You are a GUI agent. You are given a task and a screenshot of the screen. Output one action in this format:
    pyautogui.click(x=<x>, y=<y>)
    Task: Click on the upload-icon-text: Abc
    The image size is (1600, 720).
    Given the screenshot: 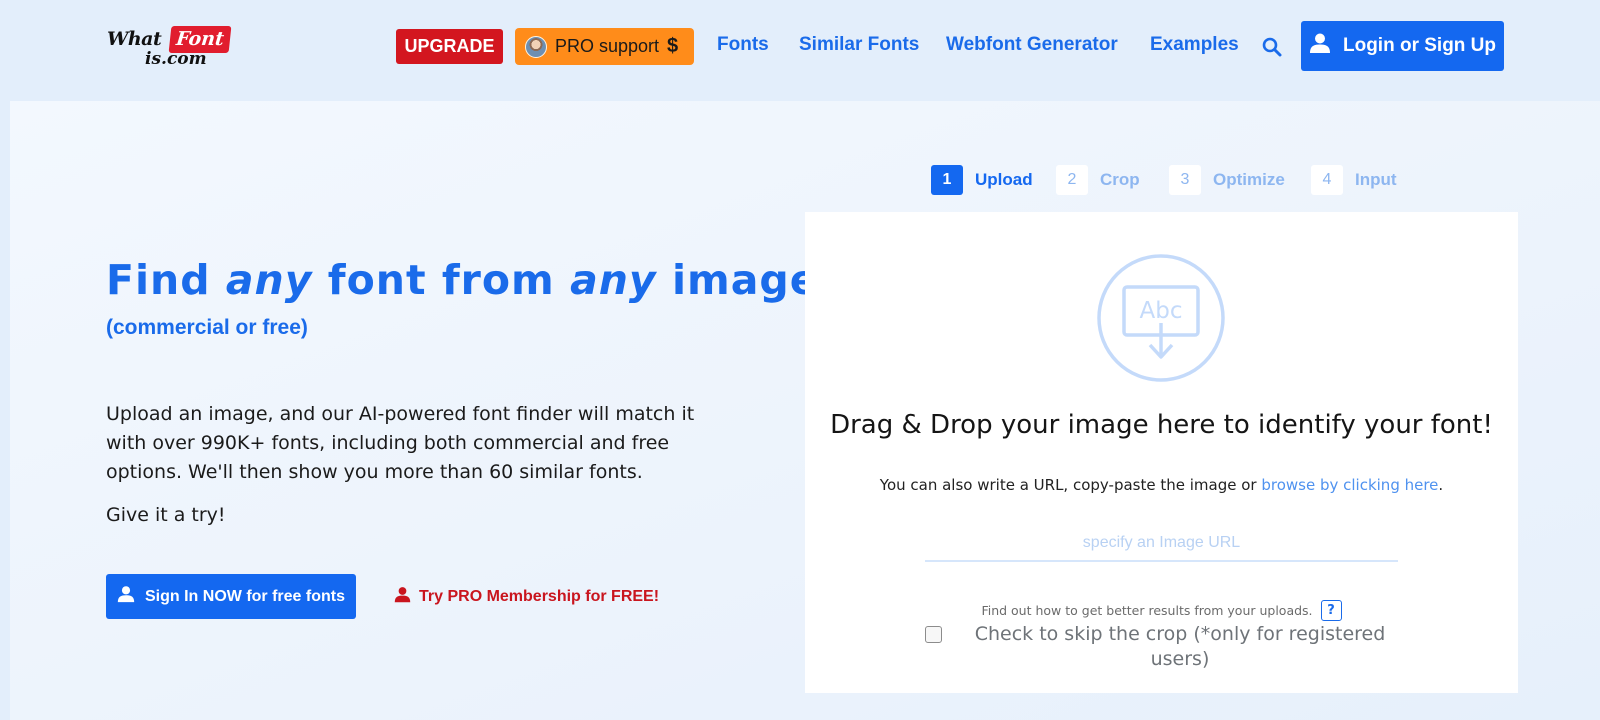 What is the action you would take?
    pyautogui.click(x=1161, y=311)
    